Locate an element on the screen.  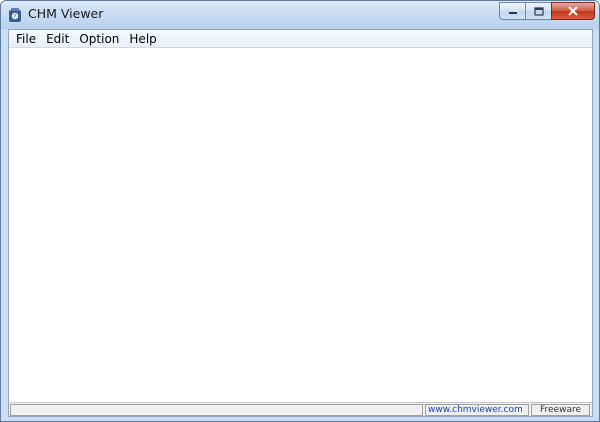
menu-file: File is located at coordinates (26, 39).